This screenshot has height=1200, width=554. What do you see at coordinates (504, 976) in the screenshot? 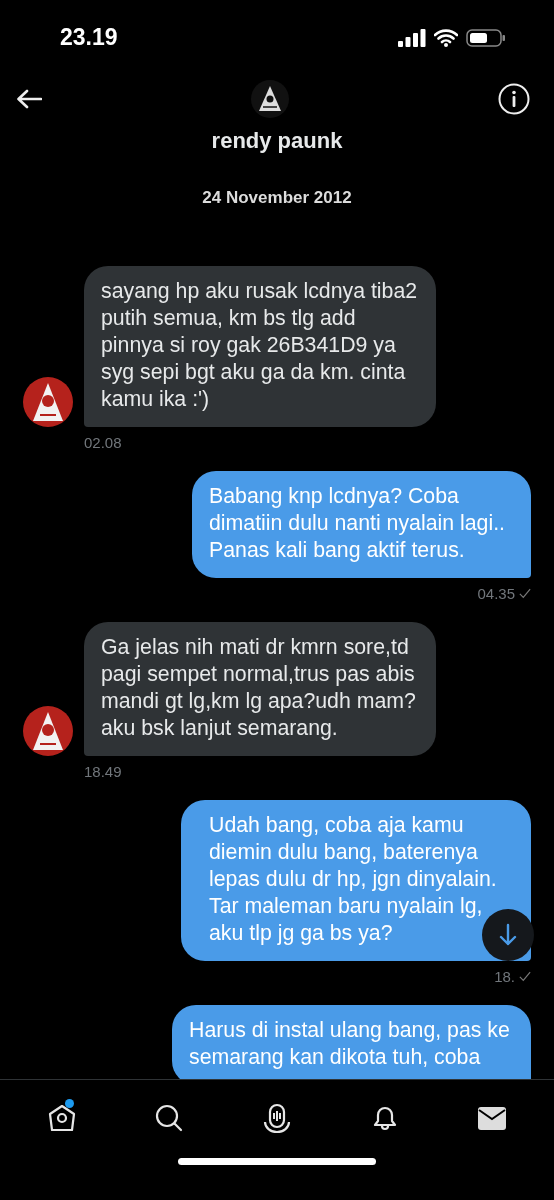
I see `message-time: 18.` at bounding box center [504, 976].